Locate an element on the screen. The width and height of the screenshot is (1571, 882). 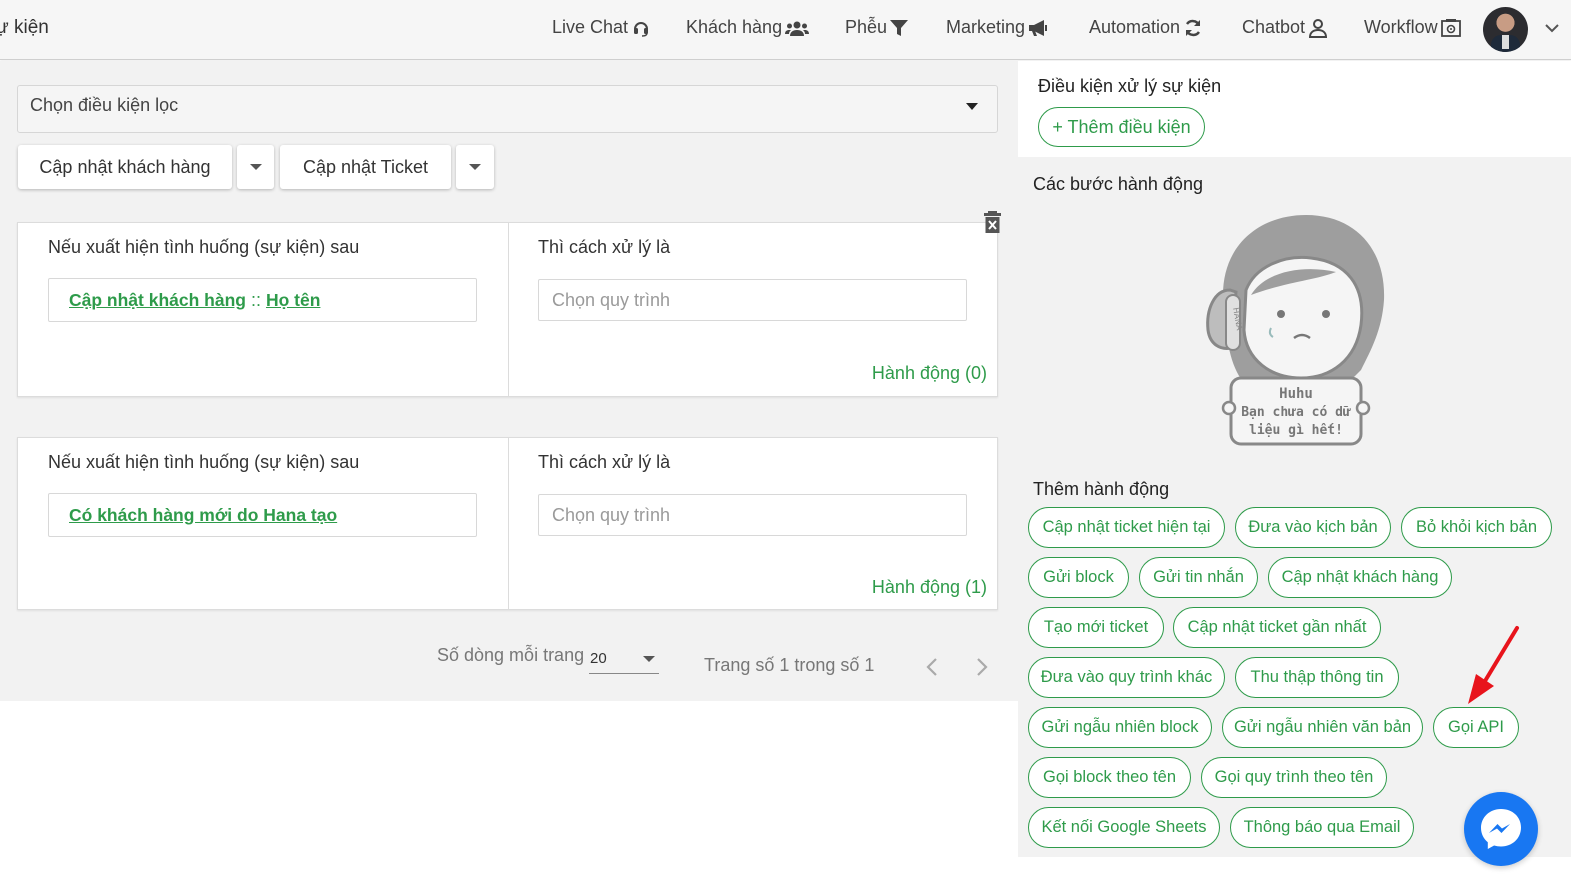
steps-title: Các bước hành động is located at coordinates (1118, 184).